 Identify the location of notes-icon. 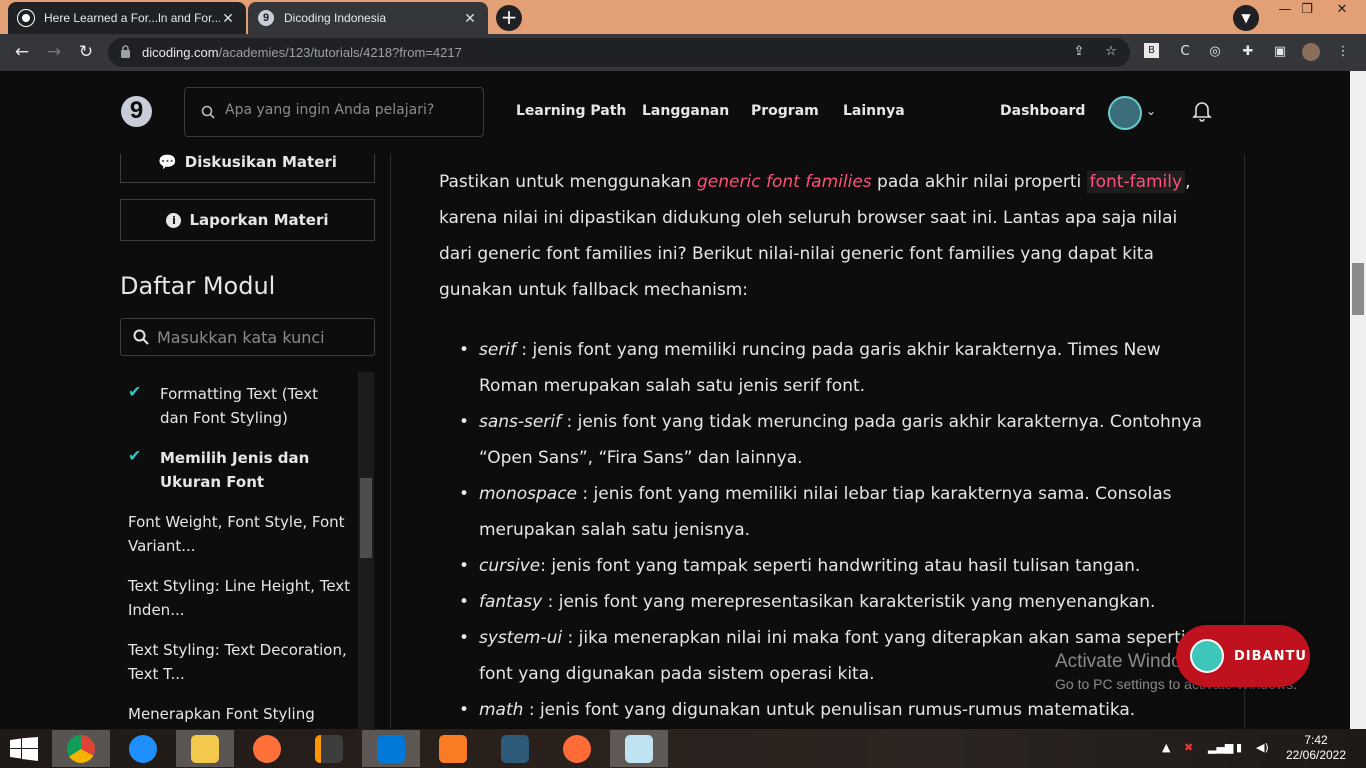
(639, 748).